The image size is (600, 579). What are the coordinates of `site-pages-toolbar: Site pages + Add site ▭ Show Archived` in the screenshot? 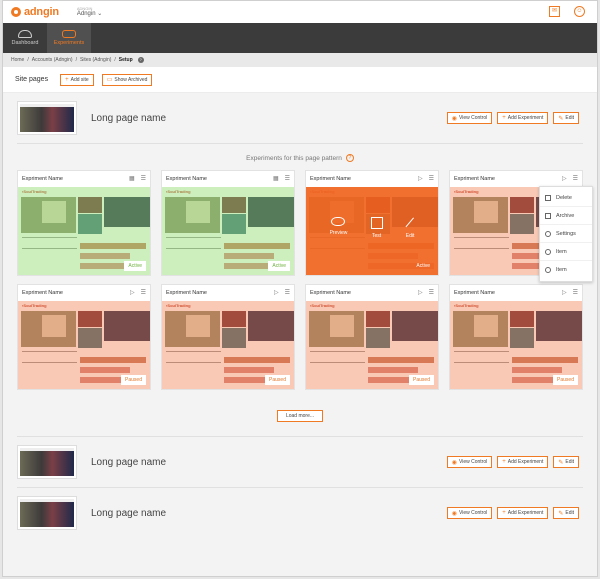 It's located at (300, 80).